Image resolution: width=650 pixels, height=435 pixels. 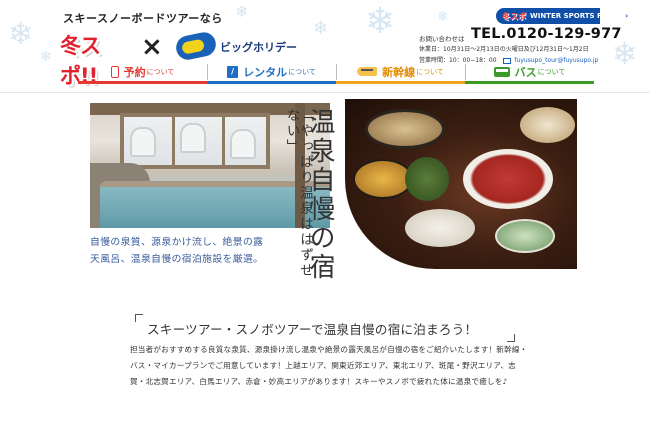 I want to click on contact-label: お問い合わせは, so click(x=442, y=39).